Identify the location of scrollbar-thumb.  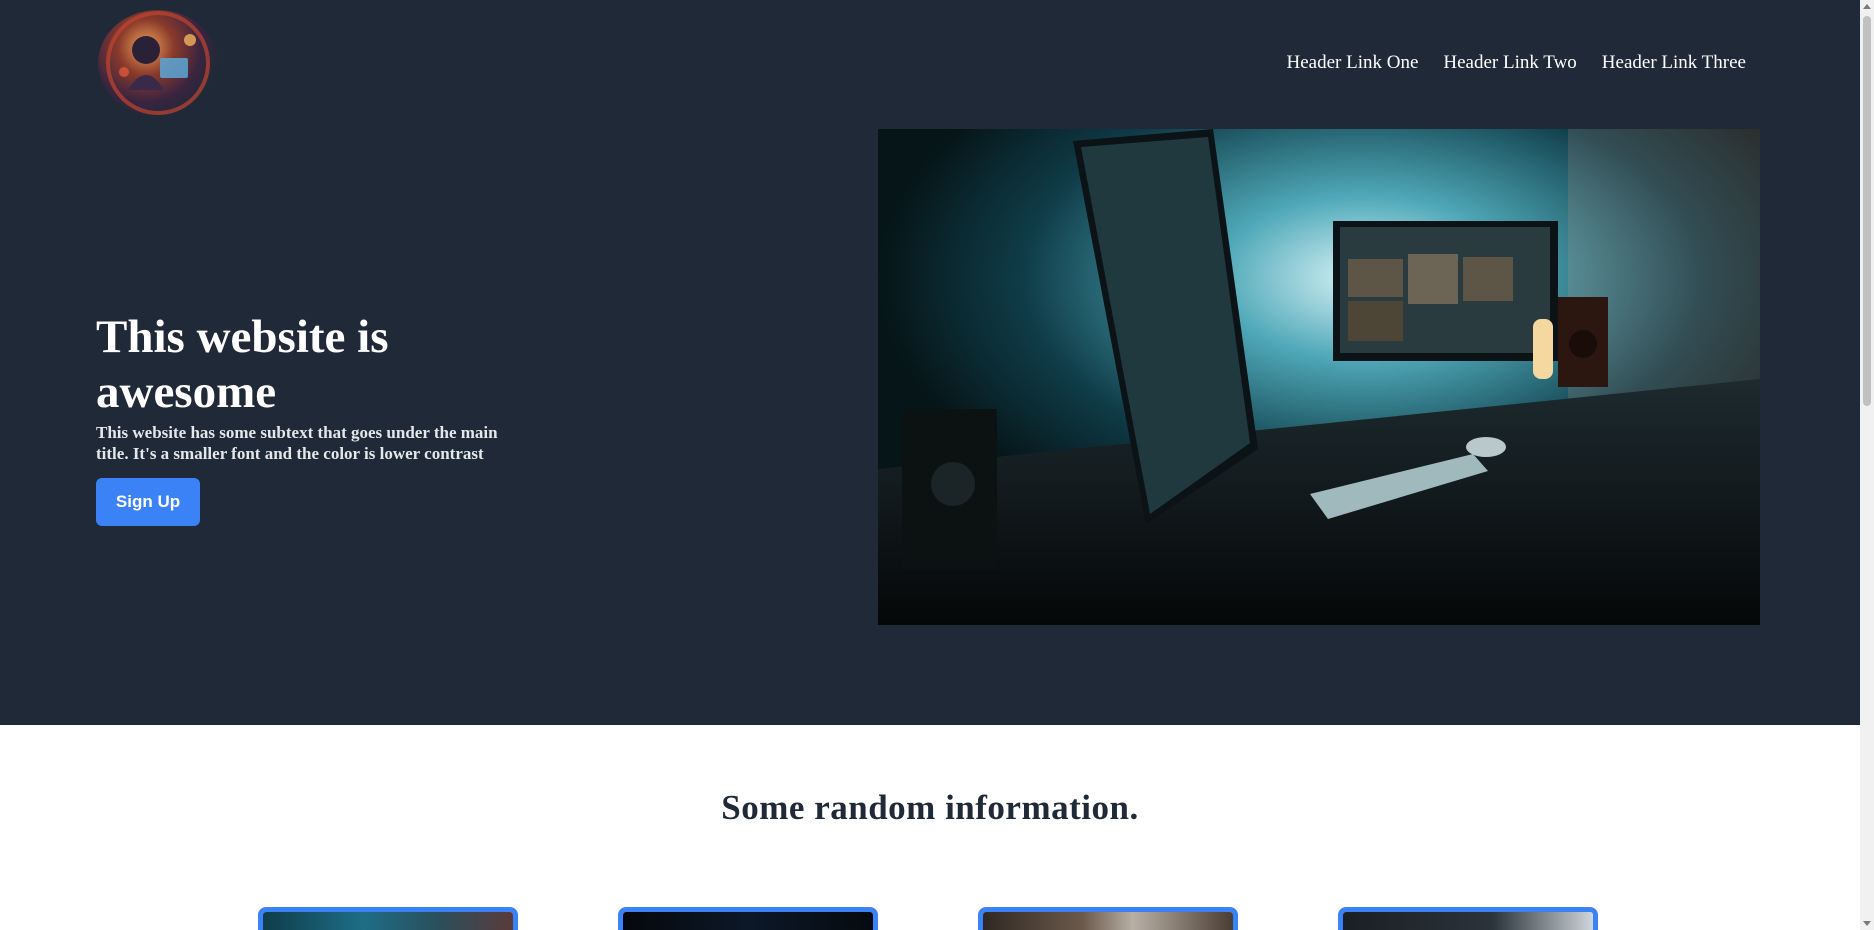
(1867, 211).